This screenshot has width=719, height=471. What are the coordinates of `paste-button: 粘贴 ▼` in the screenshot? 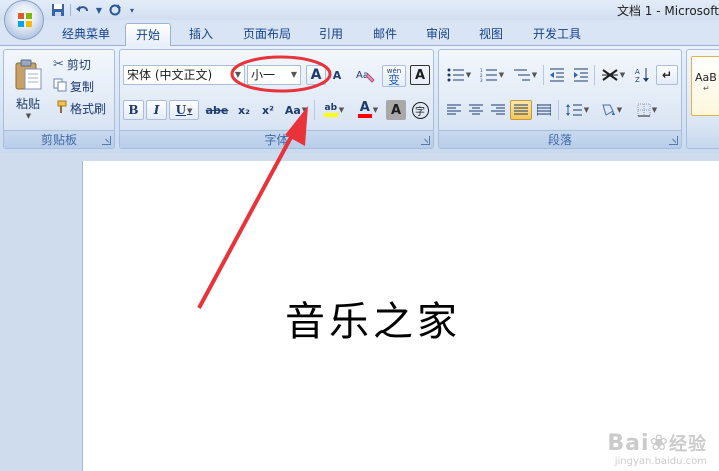 It's located at (28, 89).